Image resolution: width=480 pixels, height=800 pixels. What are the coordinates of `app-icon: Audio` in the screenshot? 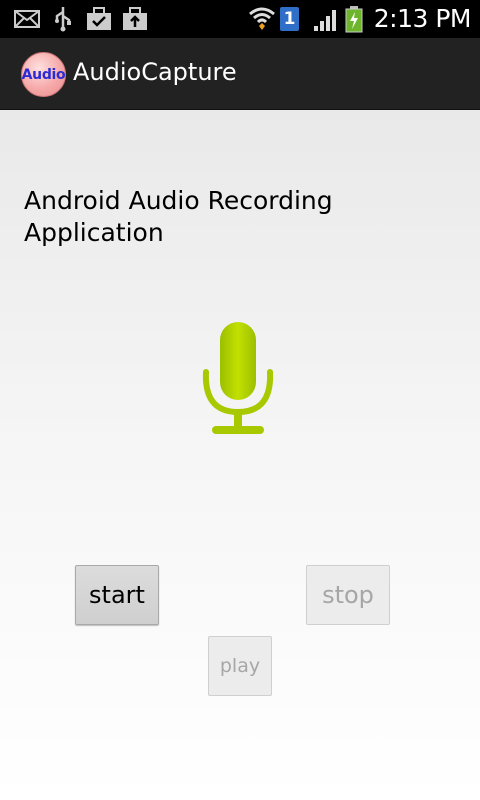 It's located at (43, 74).